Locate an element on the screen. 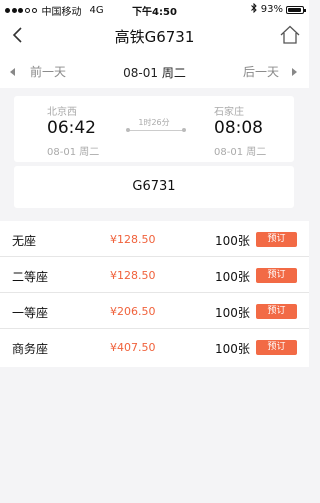  seat-row: 二等座 ¥128.50 100张 预订 is located at coordinates (154, 275).